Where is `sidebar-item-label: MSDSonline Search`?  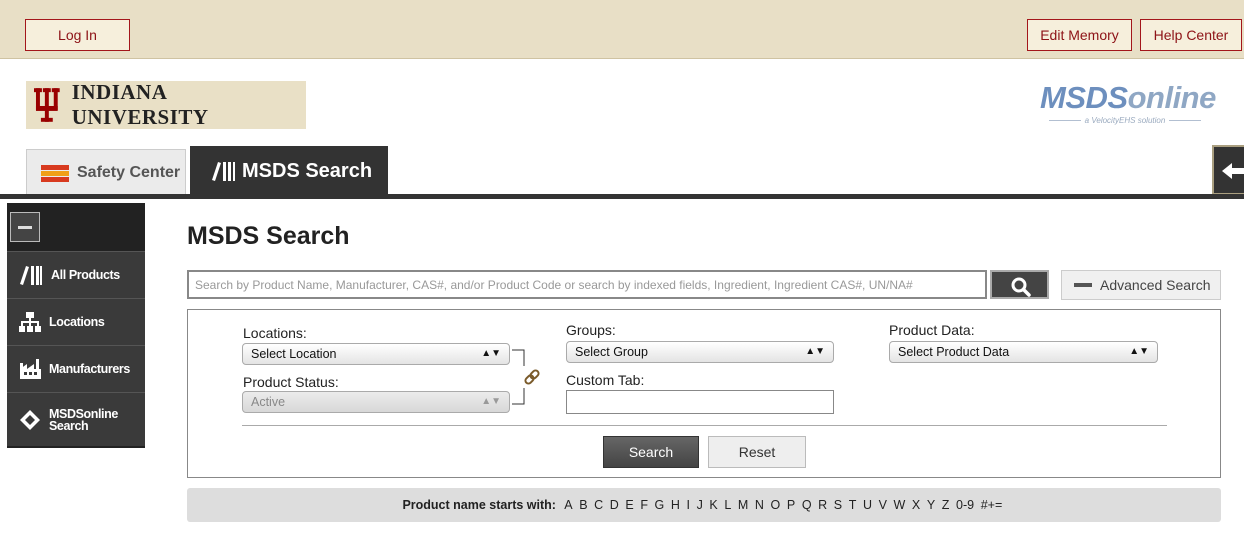
sidebar-item-label: MSDSonline Search is located at coordinates (83, 419).